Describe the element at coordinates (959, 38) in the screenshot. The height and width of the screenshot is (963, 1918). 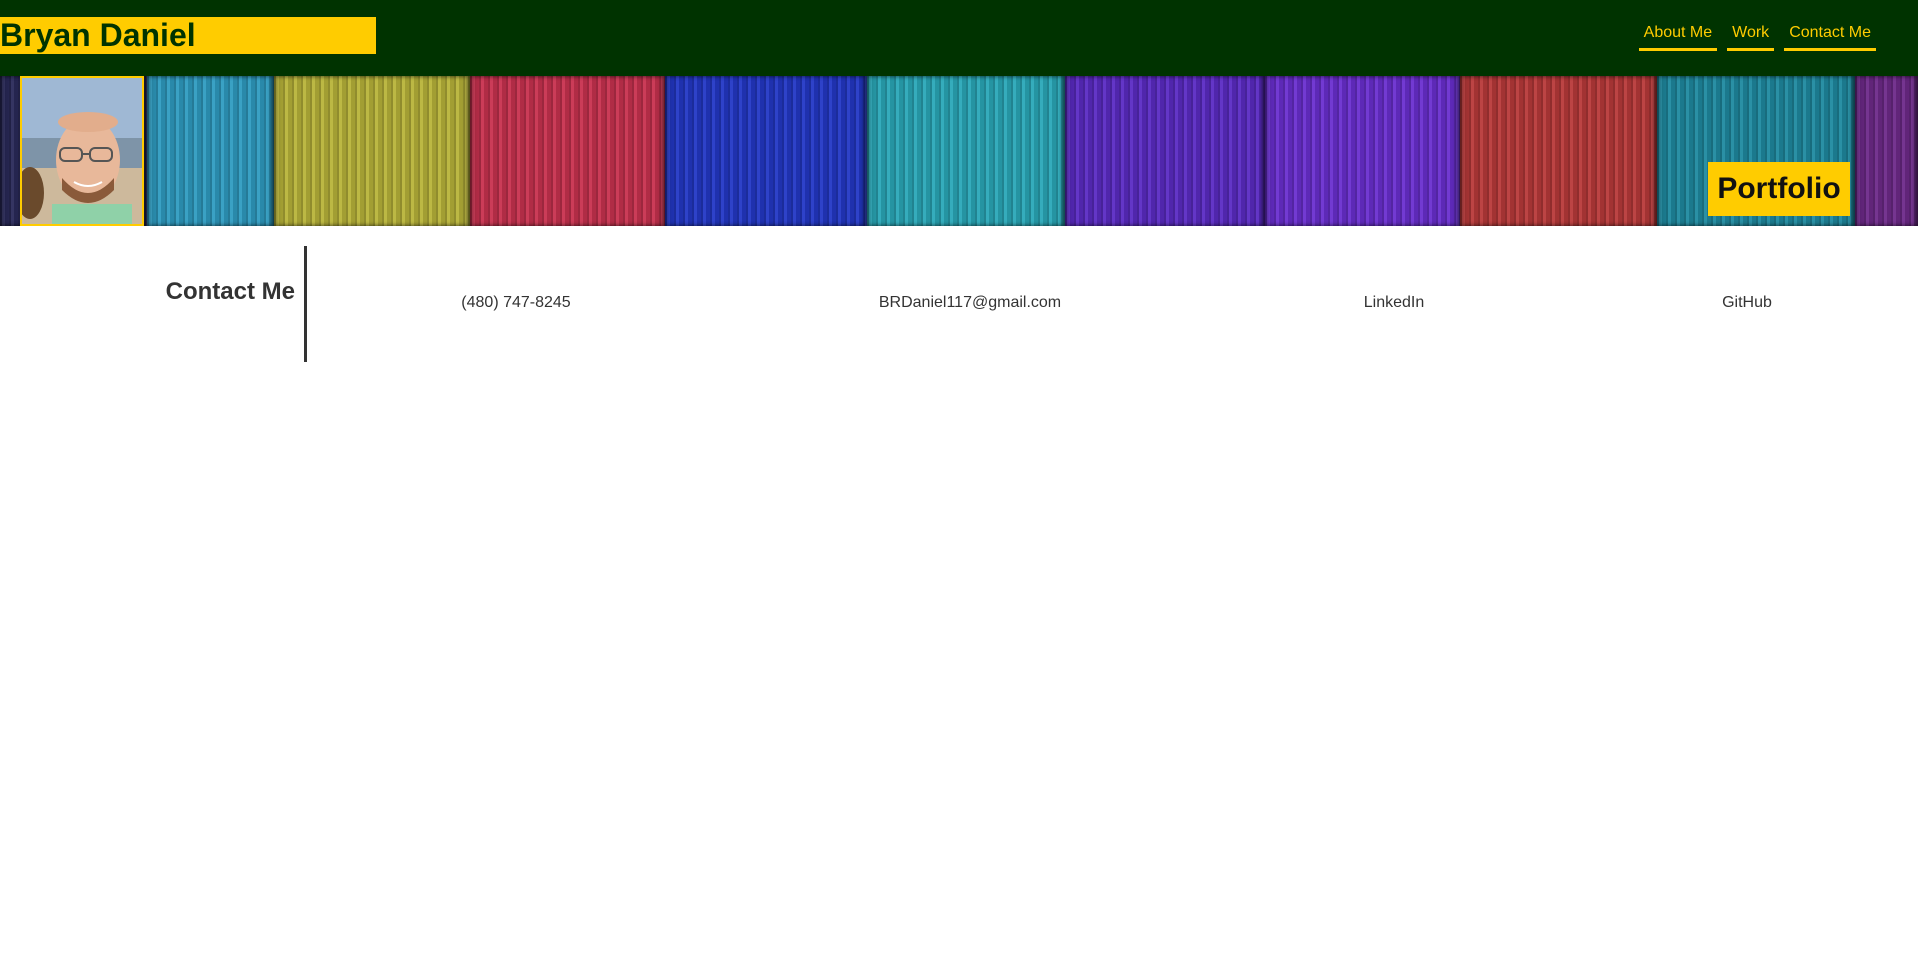
I see `site-header: Bryan Daniel About Me Work Contact Me` at that location.